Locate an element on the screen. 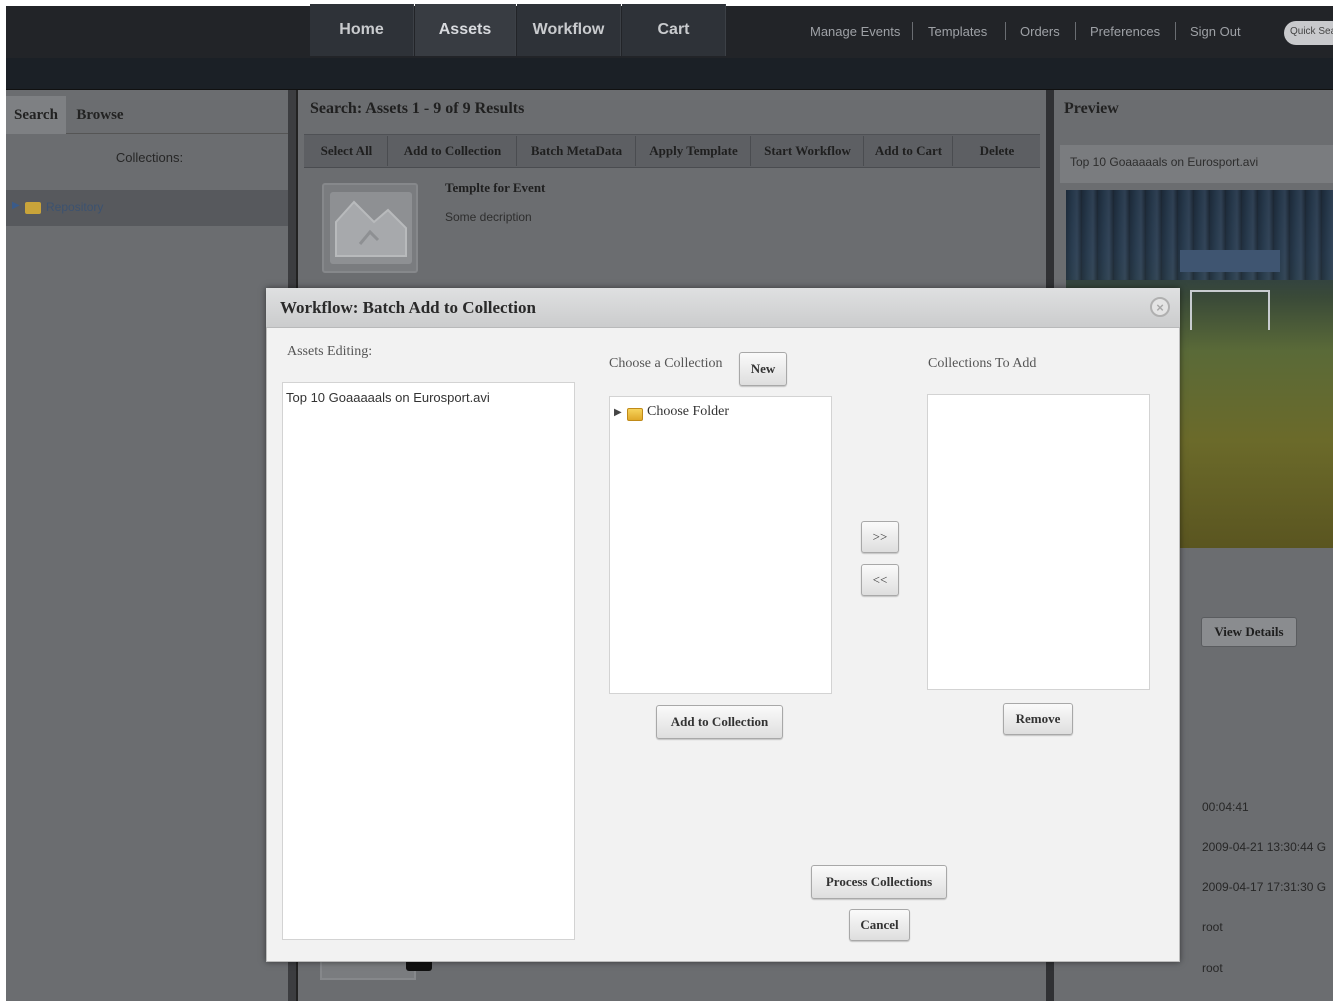 This screenshot has width=1333, height=1001. orders-link: Orders is located at coordinates (1040, 31).